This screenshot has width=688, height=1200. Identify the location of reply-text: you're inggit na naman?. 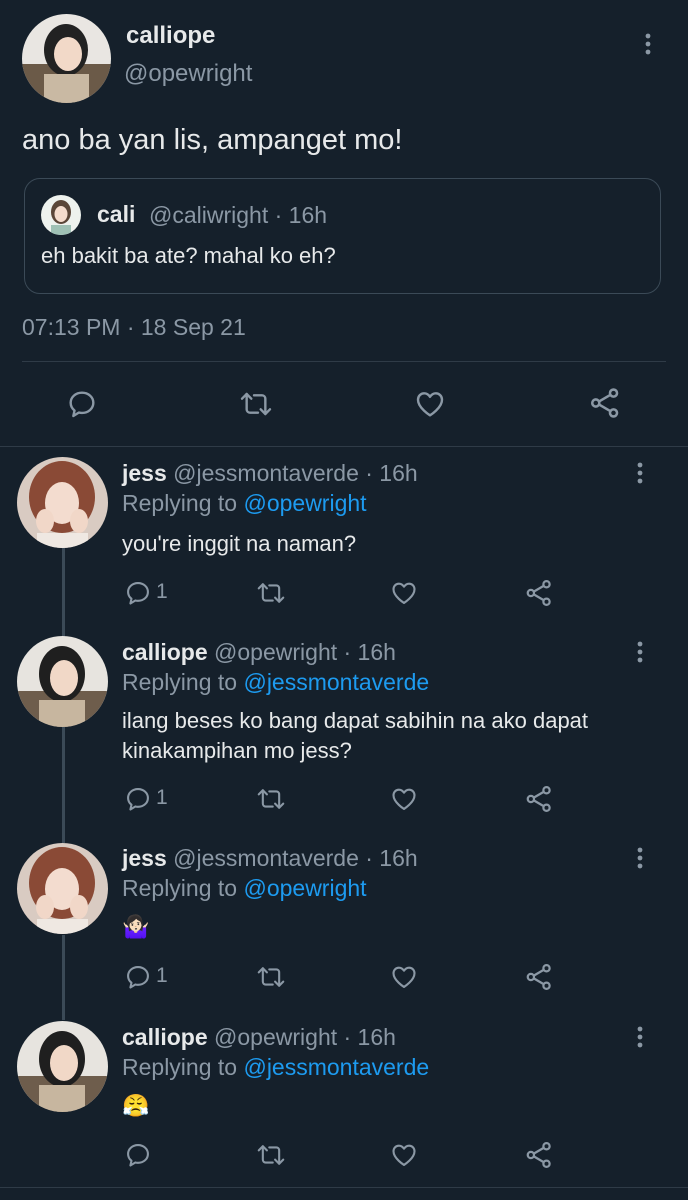
(239, 543).